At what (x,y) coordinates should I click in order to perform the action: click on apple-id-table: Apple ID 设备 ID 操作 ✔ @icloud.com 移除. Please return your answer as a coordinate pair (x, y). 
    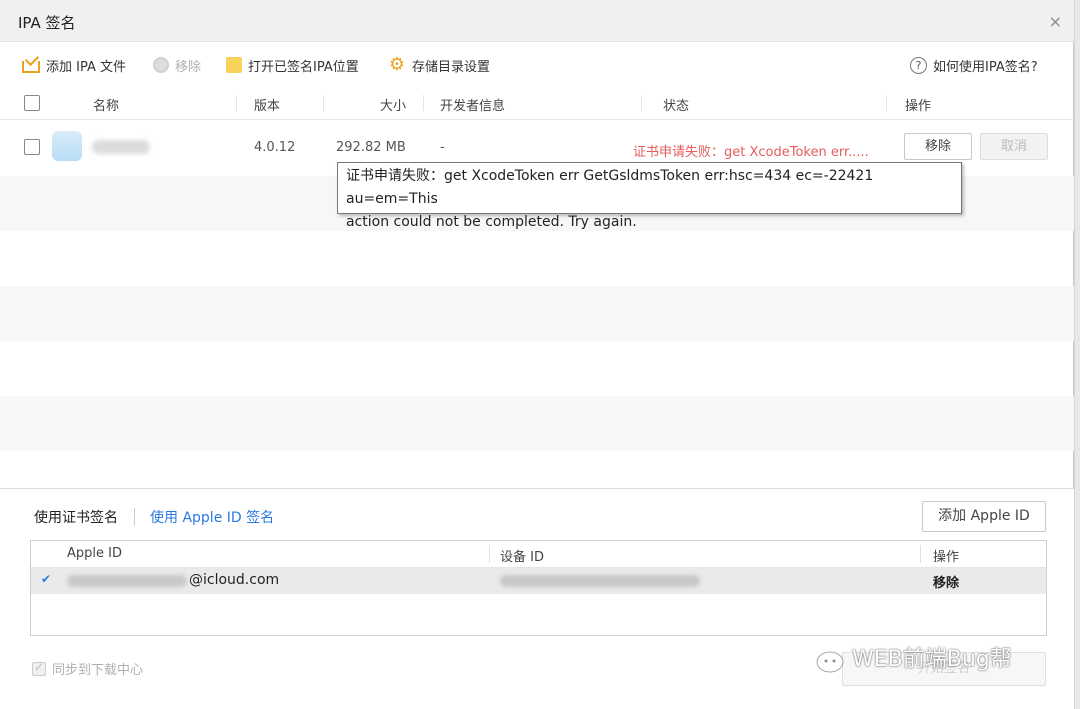
    Looking at the image, I should click on (538, 588).